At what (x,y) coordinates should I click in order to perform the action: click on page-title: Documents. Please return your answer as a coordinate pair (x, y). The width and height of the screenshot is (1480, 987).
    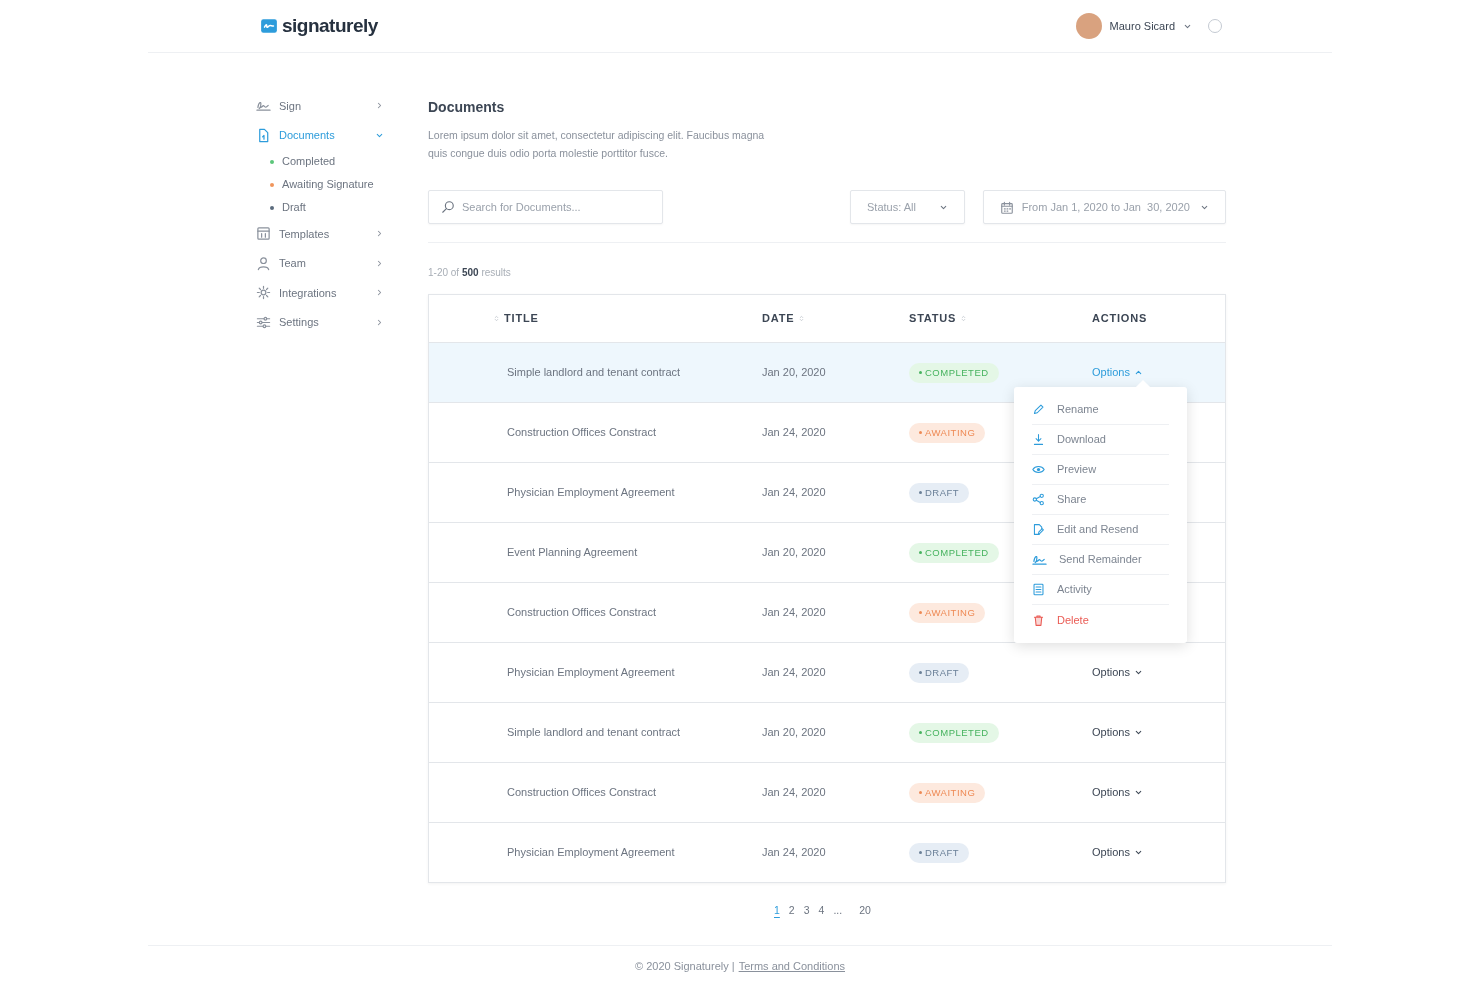
    Looking at the image, I should click on (467, 107).